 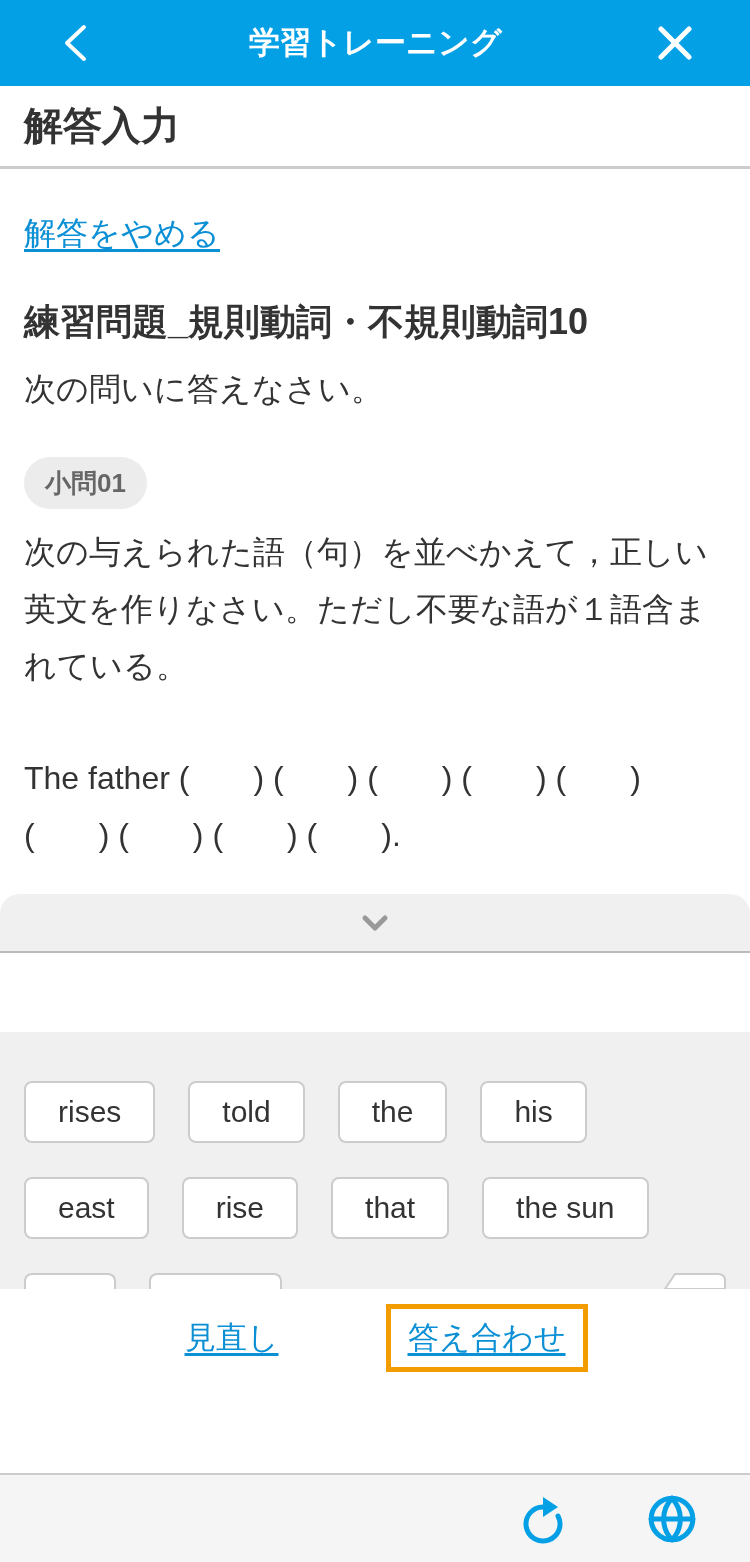 What do you see at coordinates (672, 1518) in the screenshot?
I see `globe-icon` at bounding box center [672, 1518].